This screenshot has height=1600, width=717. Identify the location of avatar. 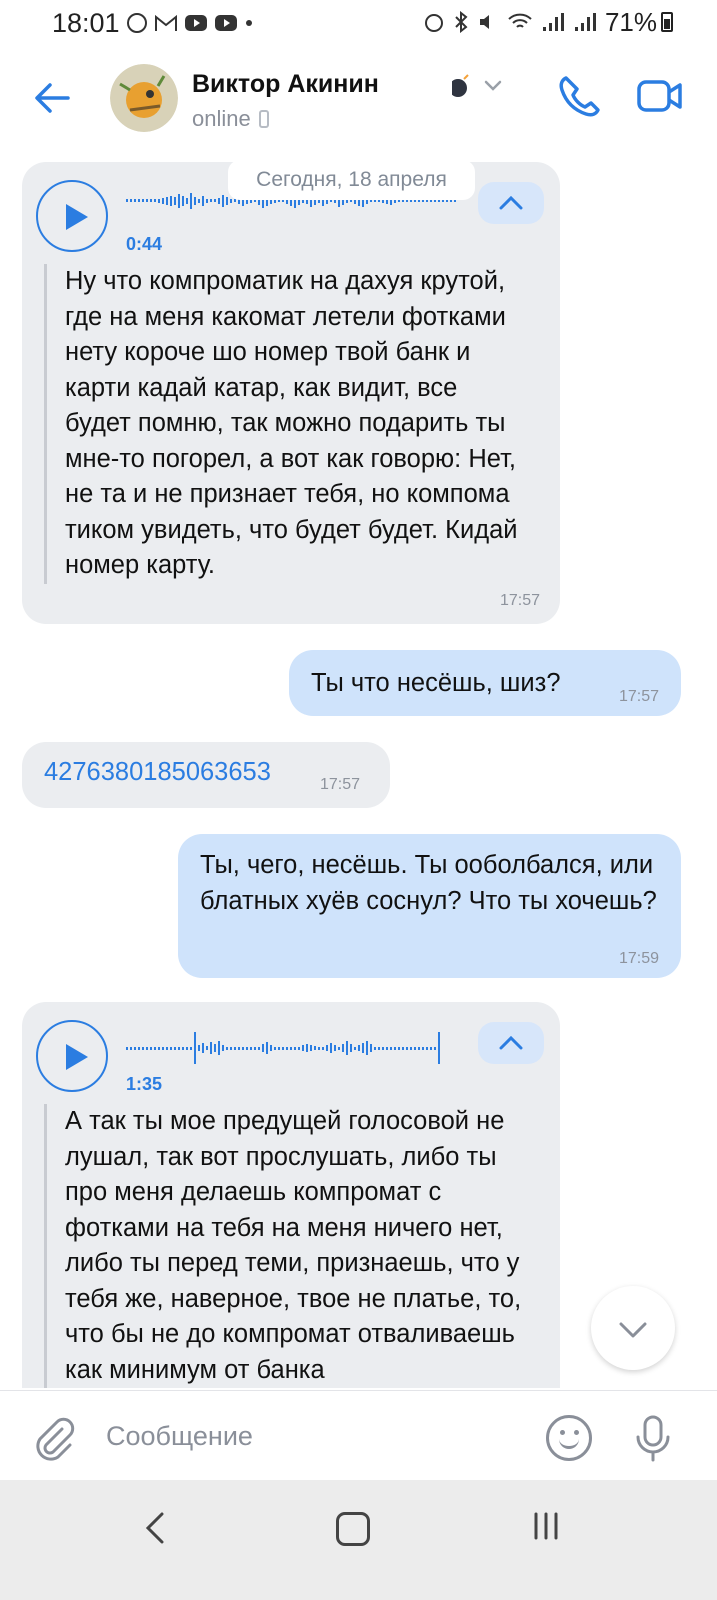
(144, 98).